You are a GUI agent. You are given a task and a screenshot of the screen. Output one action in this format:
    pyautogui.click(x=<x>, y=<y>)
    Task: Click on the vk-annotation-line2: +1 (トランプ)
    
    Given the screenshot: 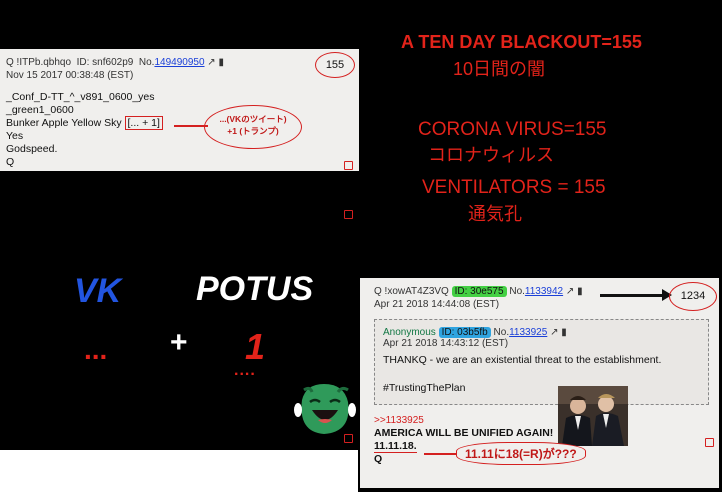 What is the action you would take?
    pyautogui.click(x=253, y=131)
    